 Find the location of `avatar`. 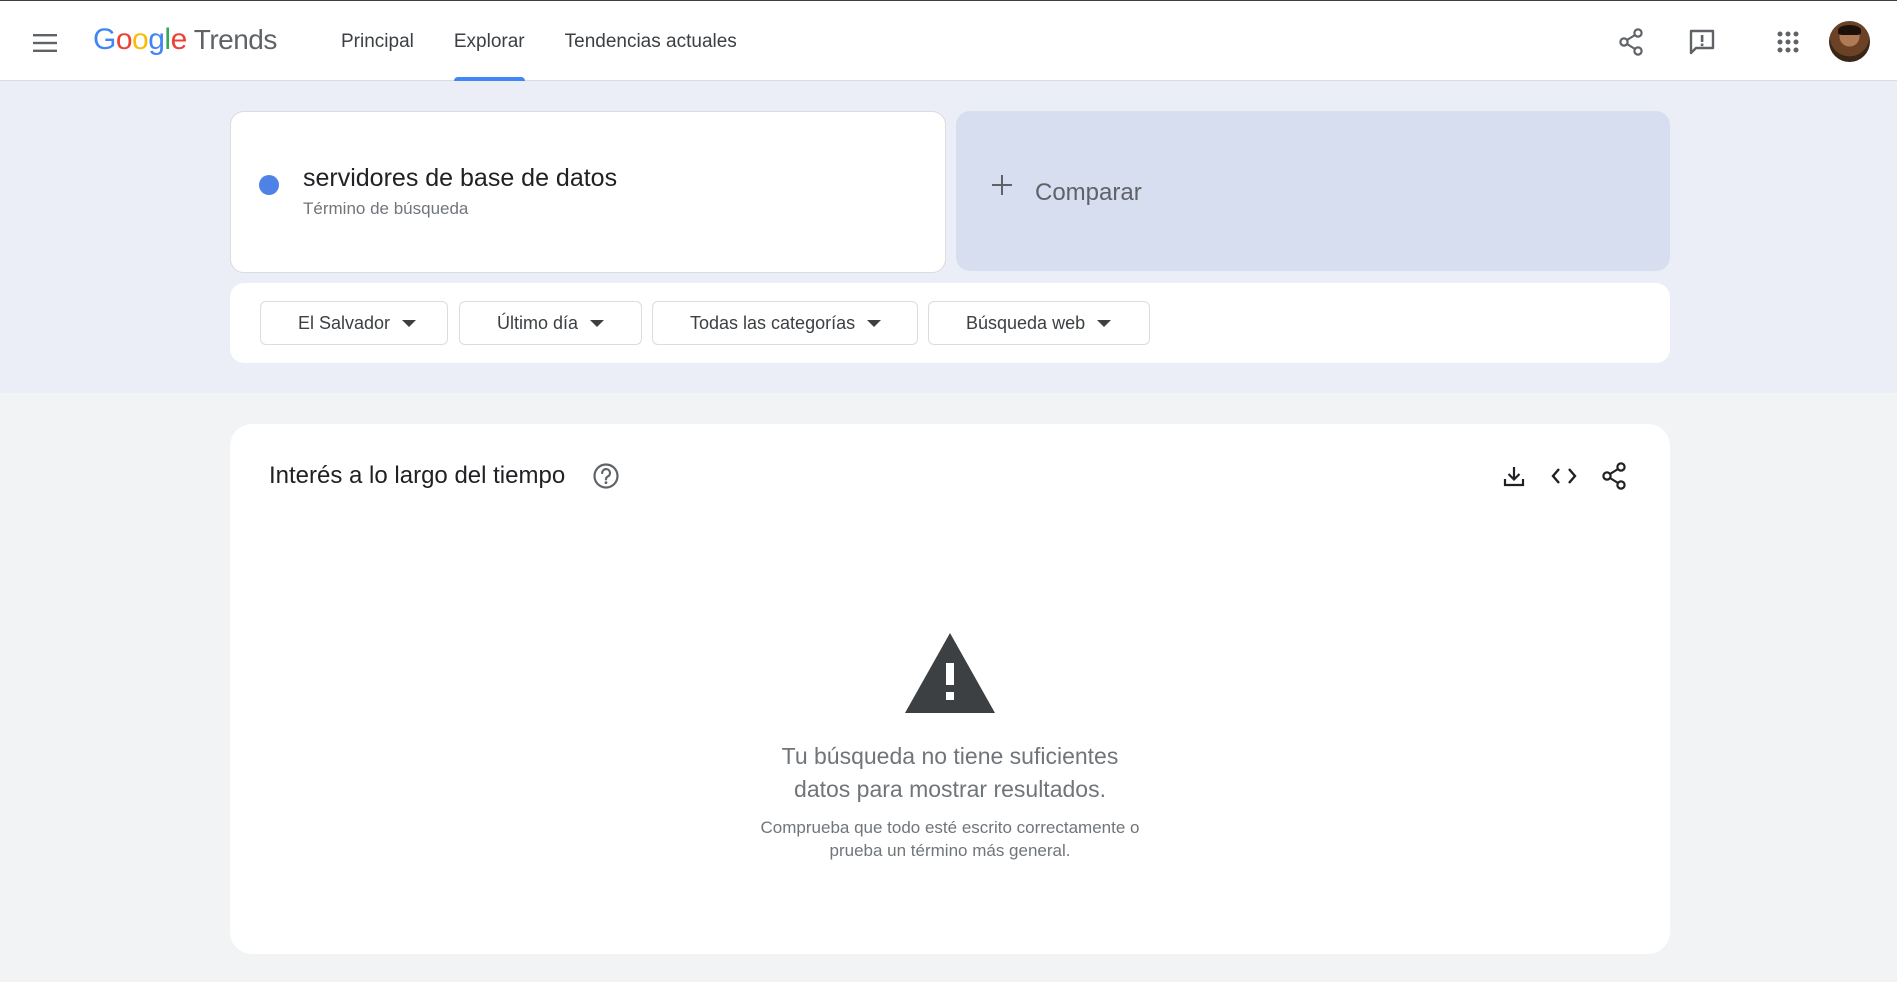

avatar is located at coordinates (1849, 41).